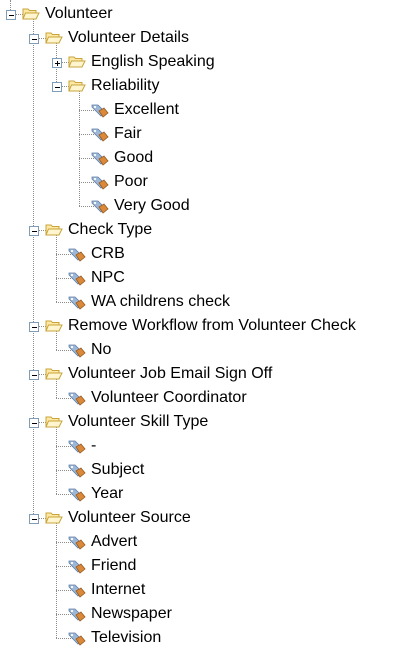 This screenshot has width=398, height=654. Describe the element at coordinates (107, 493) in the screenshot. I see `tree-node-label: Year` at that location.